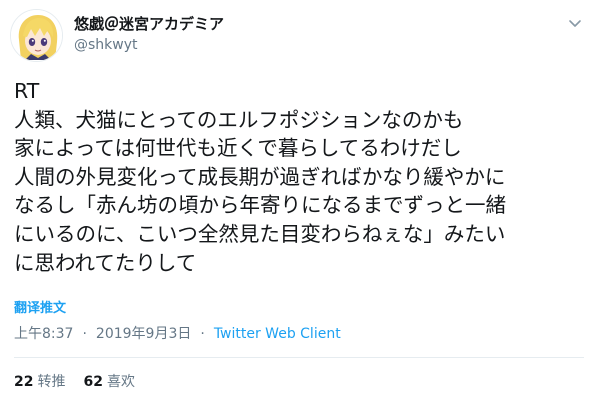  I want to click on tweet-metadata: 上午8:37 · 2019年9月3日 · Twitter Web Client, so click(177, 334).